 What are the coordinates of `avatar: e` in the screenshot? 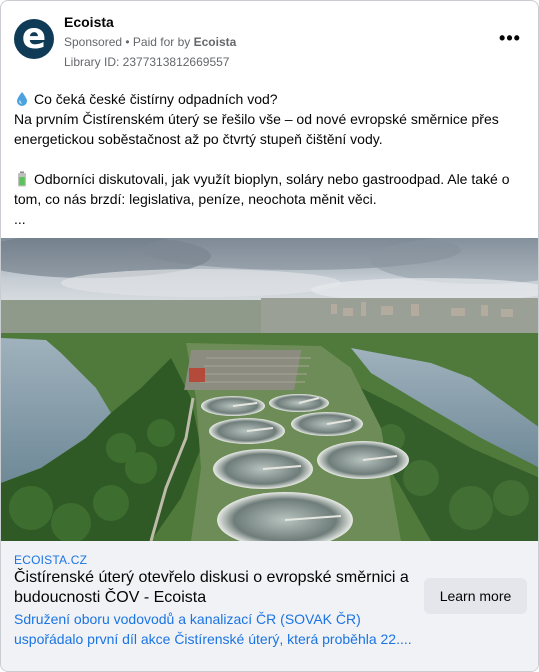 It's located at (34, 39).